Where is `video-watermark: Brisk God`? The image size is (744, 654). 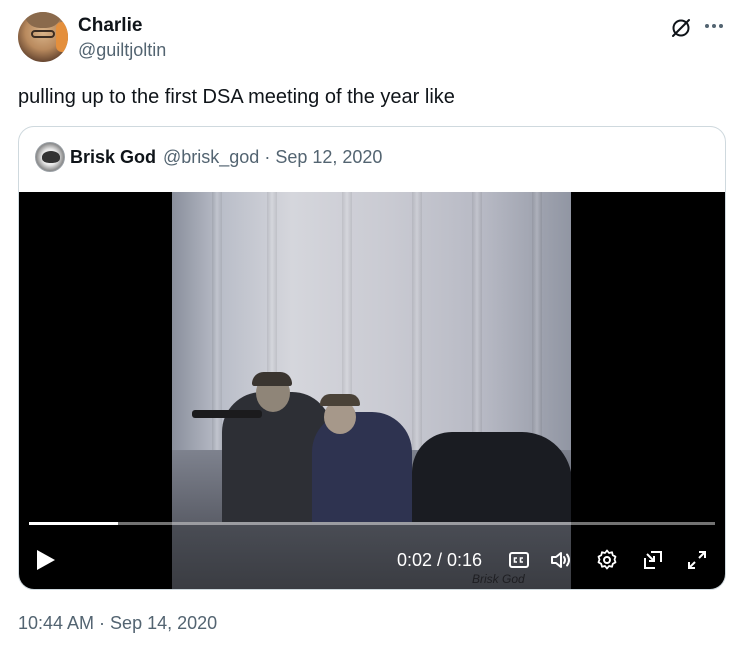 video-watermark: Brisk God is located at coordinates (498, 579).